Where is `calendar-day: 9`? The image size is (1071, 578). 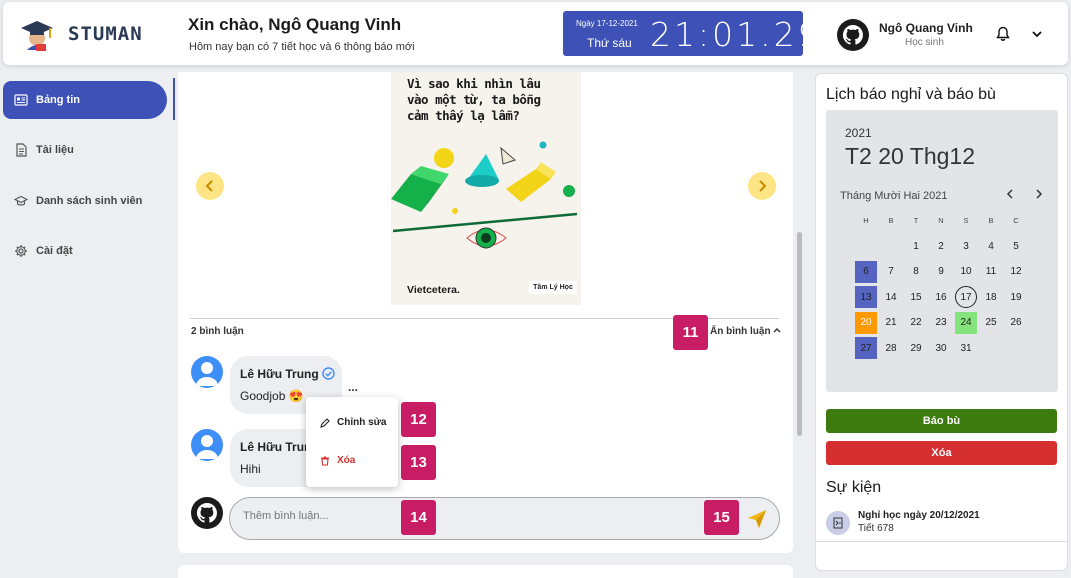
calendar-day: 9 is located at coordinates (941, 272).